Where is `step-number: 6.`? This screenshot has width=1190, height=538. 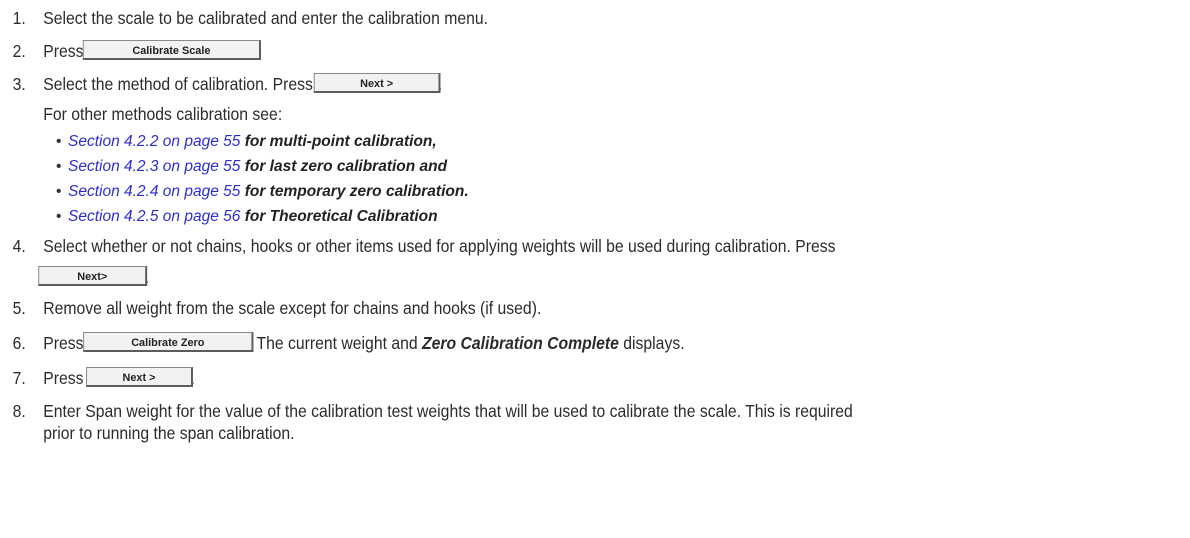
step-number: 6. is located at coordinates (19, 343).